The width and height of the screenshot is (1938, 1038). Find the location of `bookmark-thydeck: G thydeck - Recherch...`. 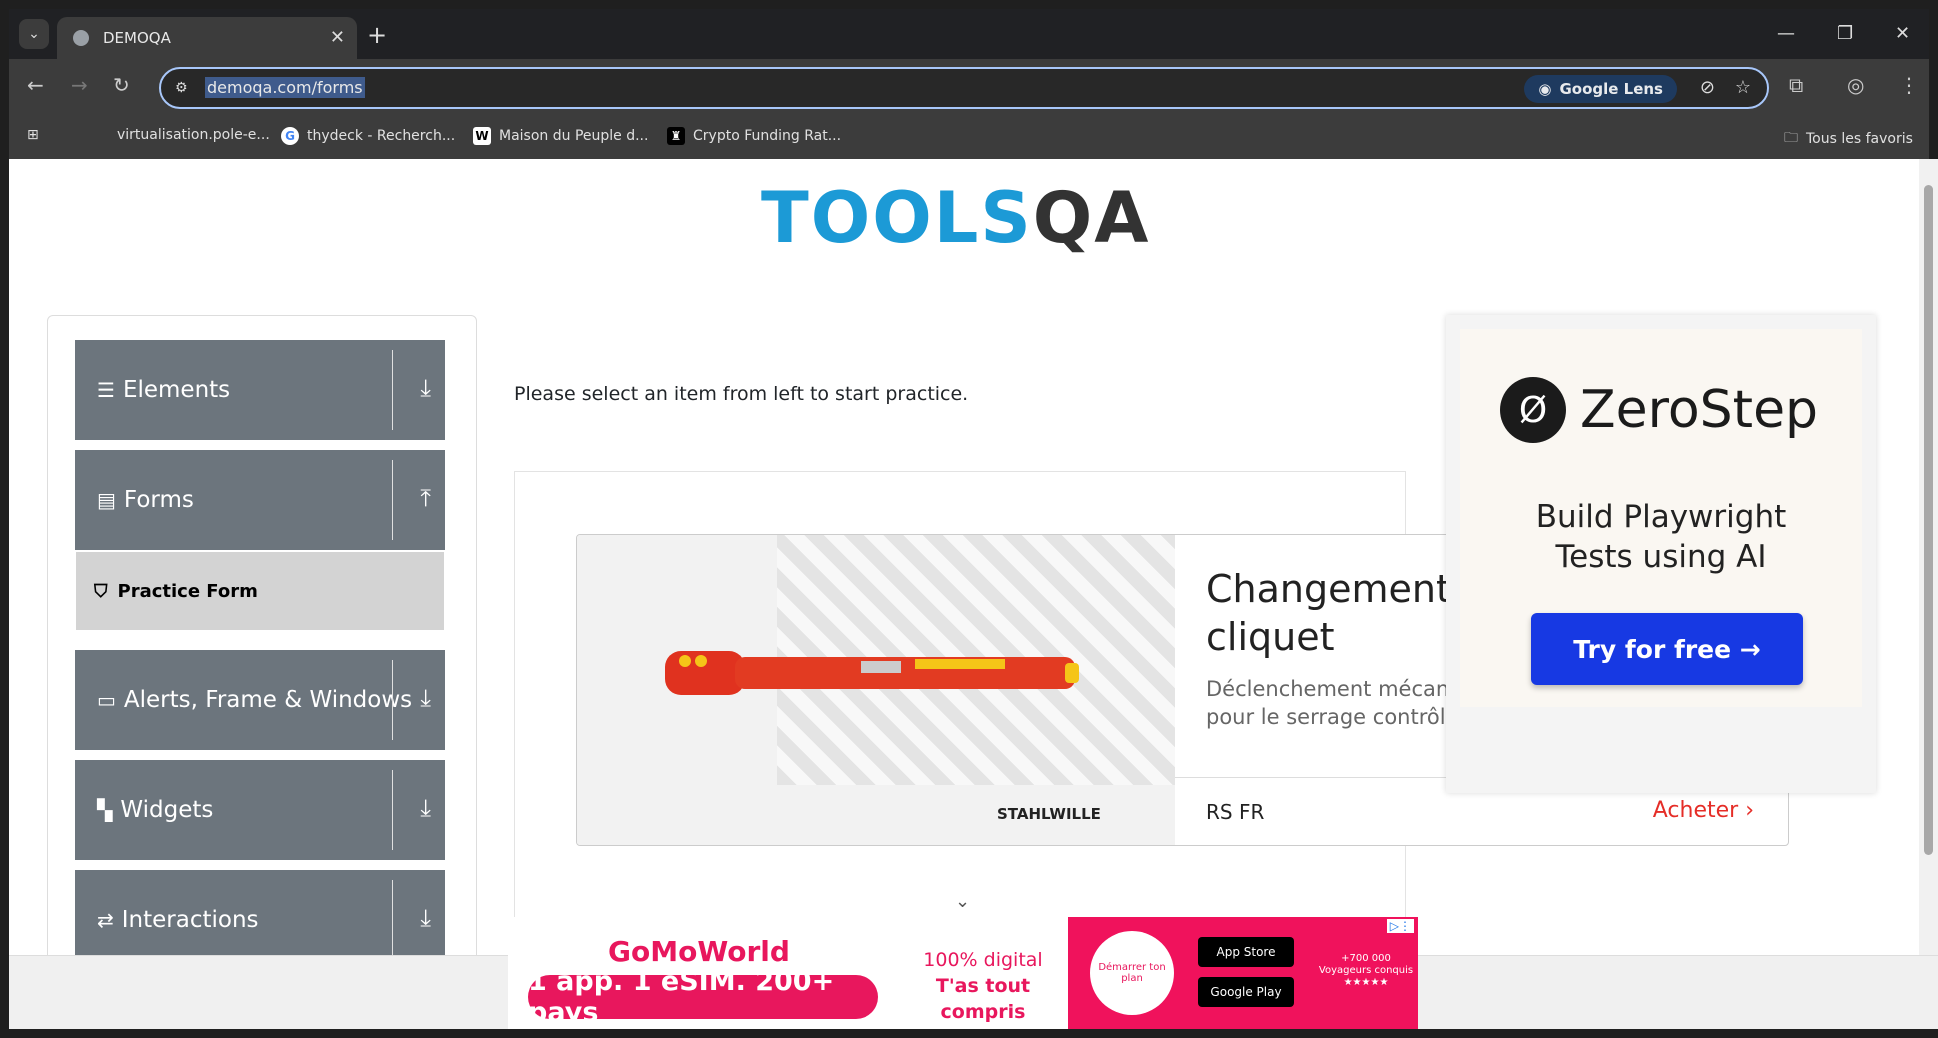

bookmark-thydeck: G thydeck - Recherch... is located at coordinates (368, 136).